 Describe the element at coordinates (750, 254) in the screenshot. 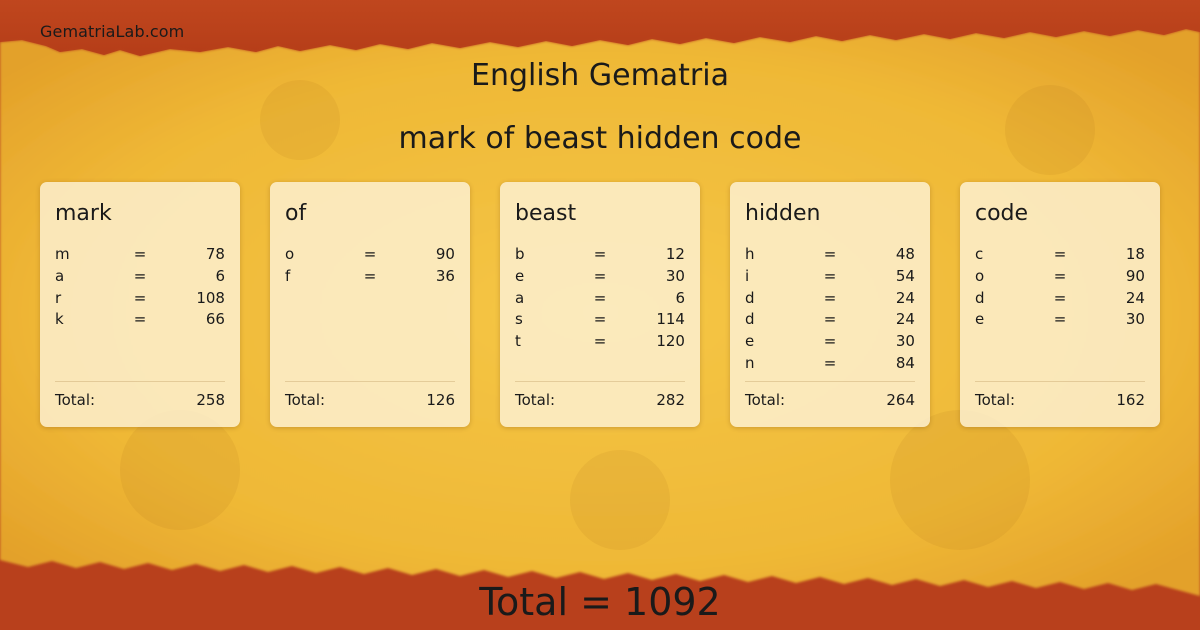

I see `letter: h` at that location.